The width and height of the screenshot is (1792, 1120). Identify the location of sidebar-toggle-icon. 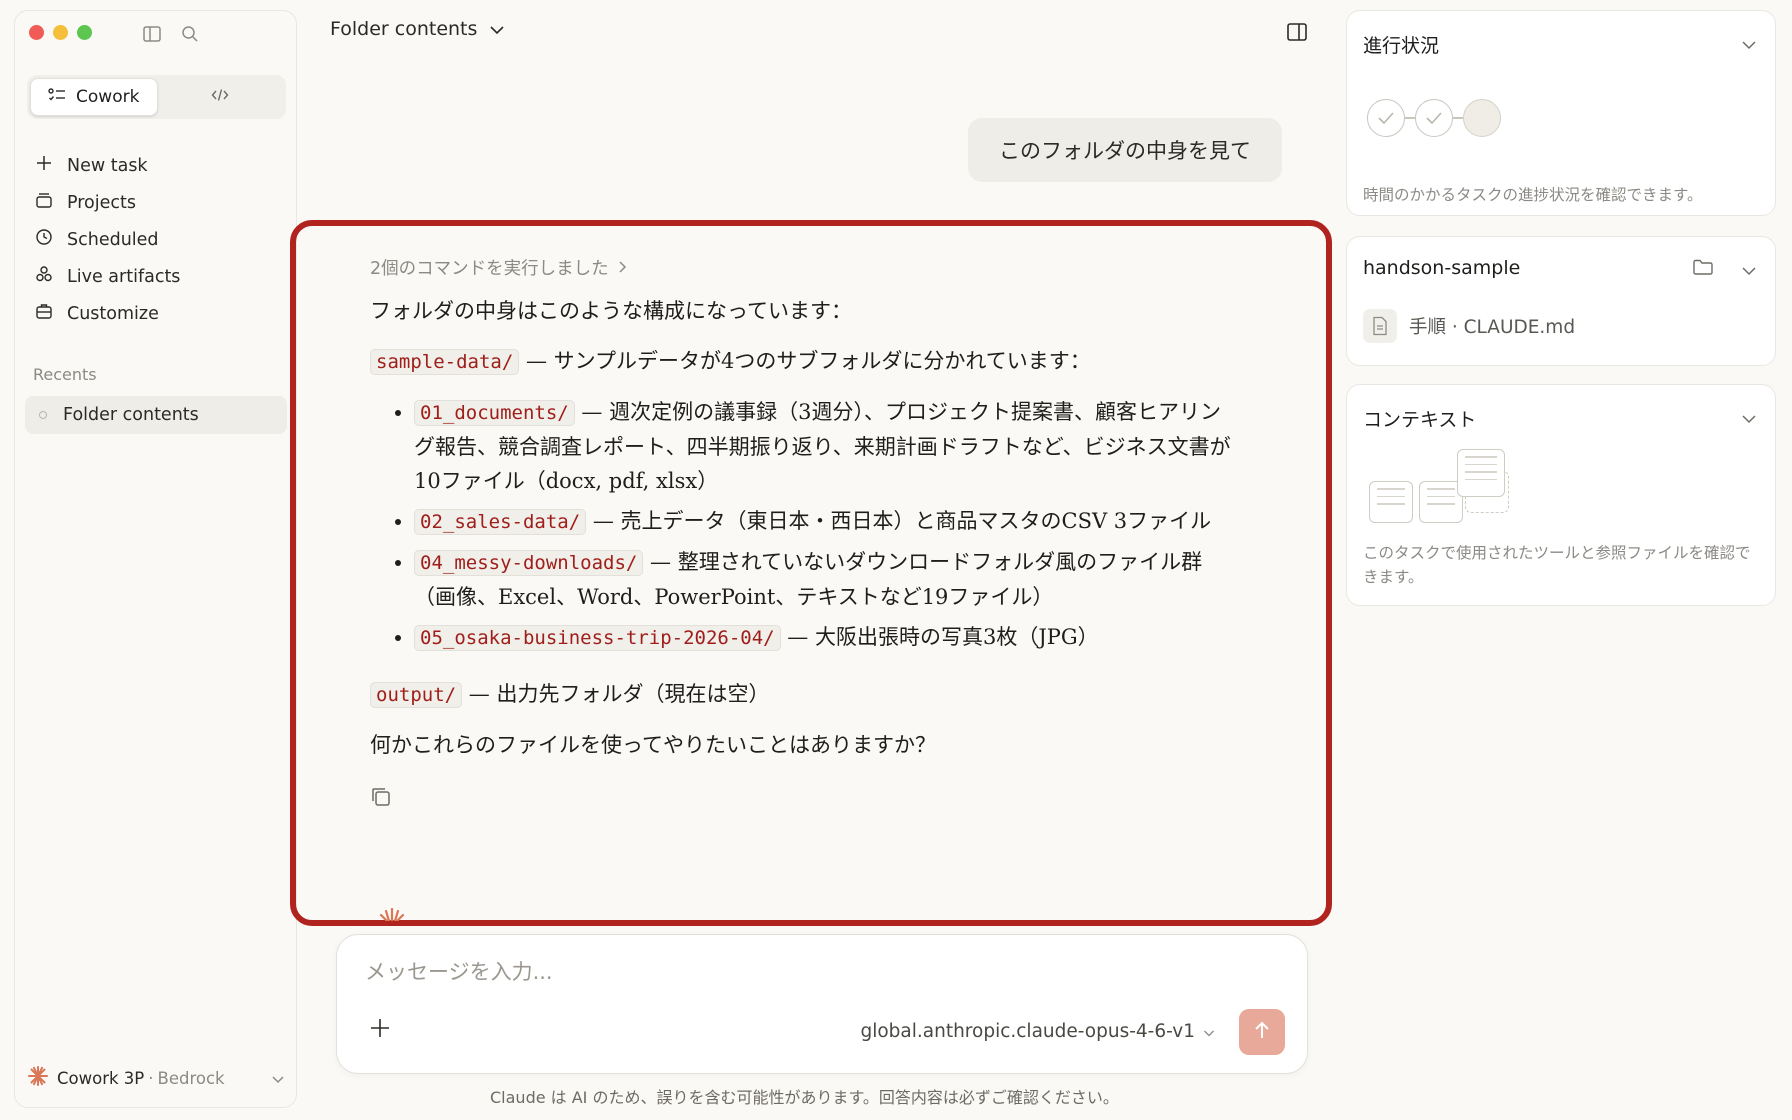
(152, 34).